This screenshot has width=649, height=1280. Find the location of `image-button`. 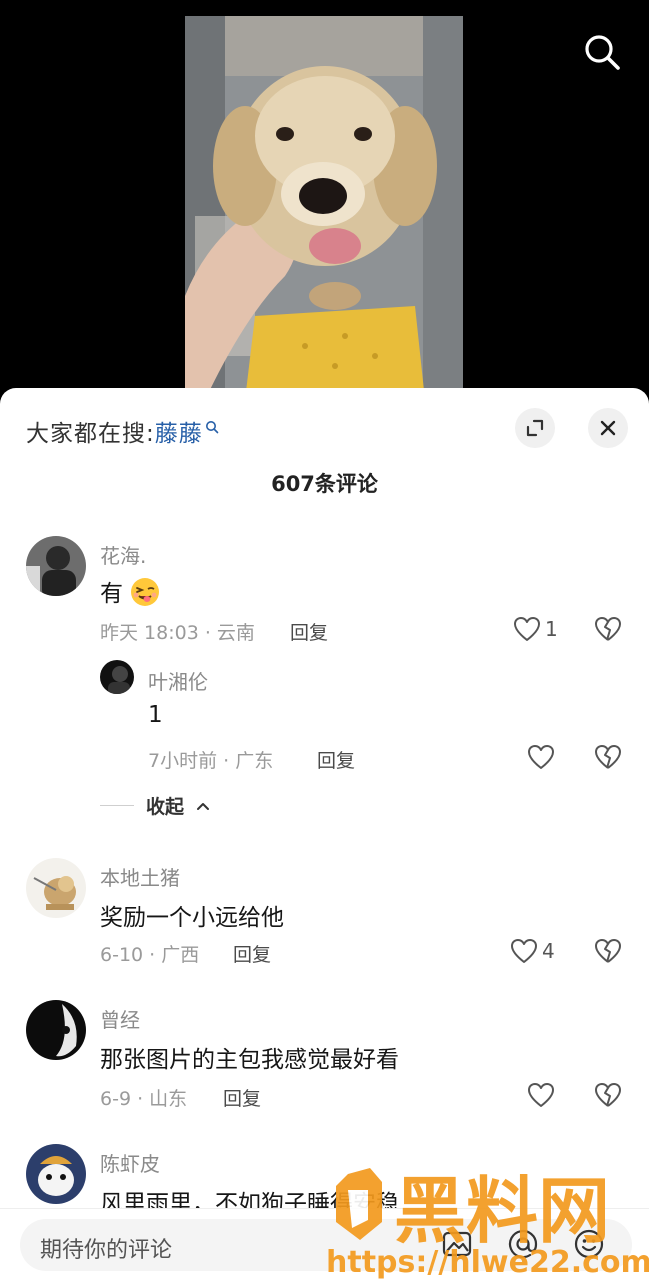

image-button is located at coordinates (457, 1246).